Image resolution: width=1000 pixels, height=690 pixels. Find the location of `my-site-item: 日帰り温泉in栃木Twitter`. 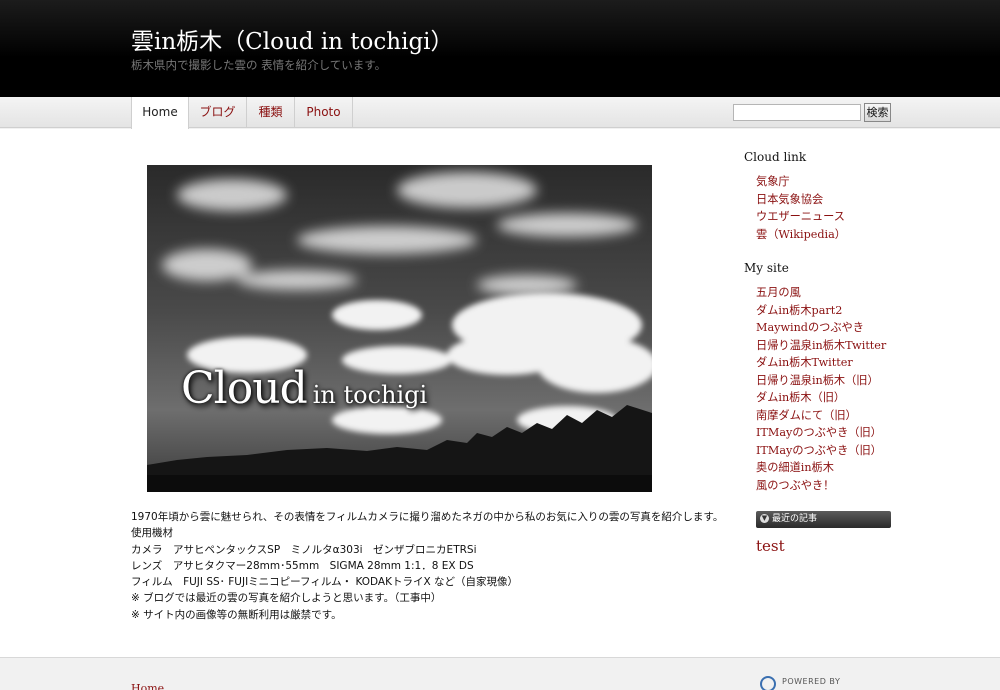

my-site-item: 日帰り温泉in栃木Twitter is located at coordinates (821, 346).